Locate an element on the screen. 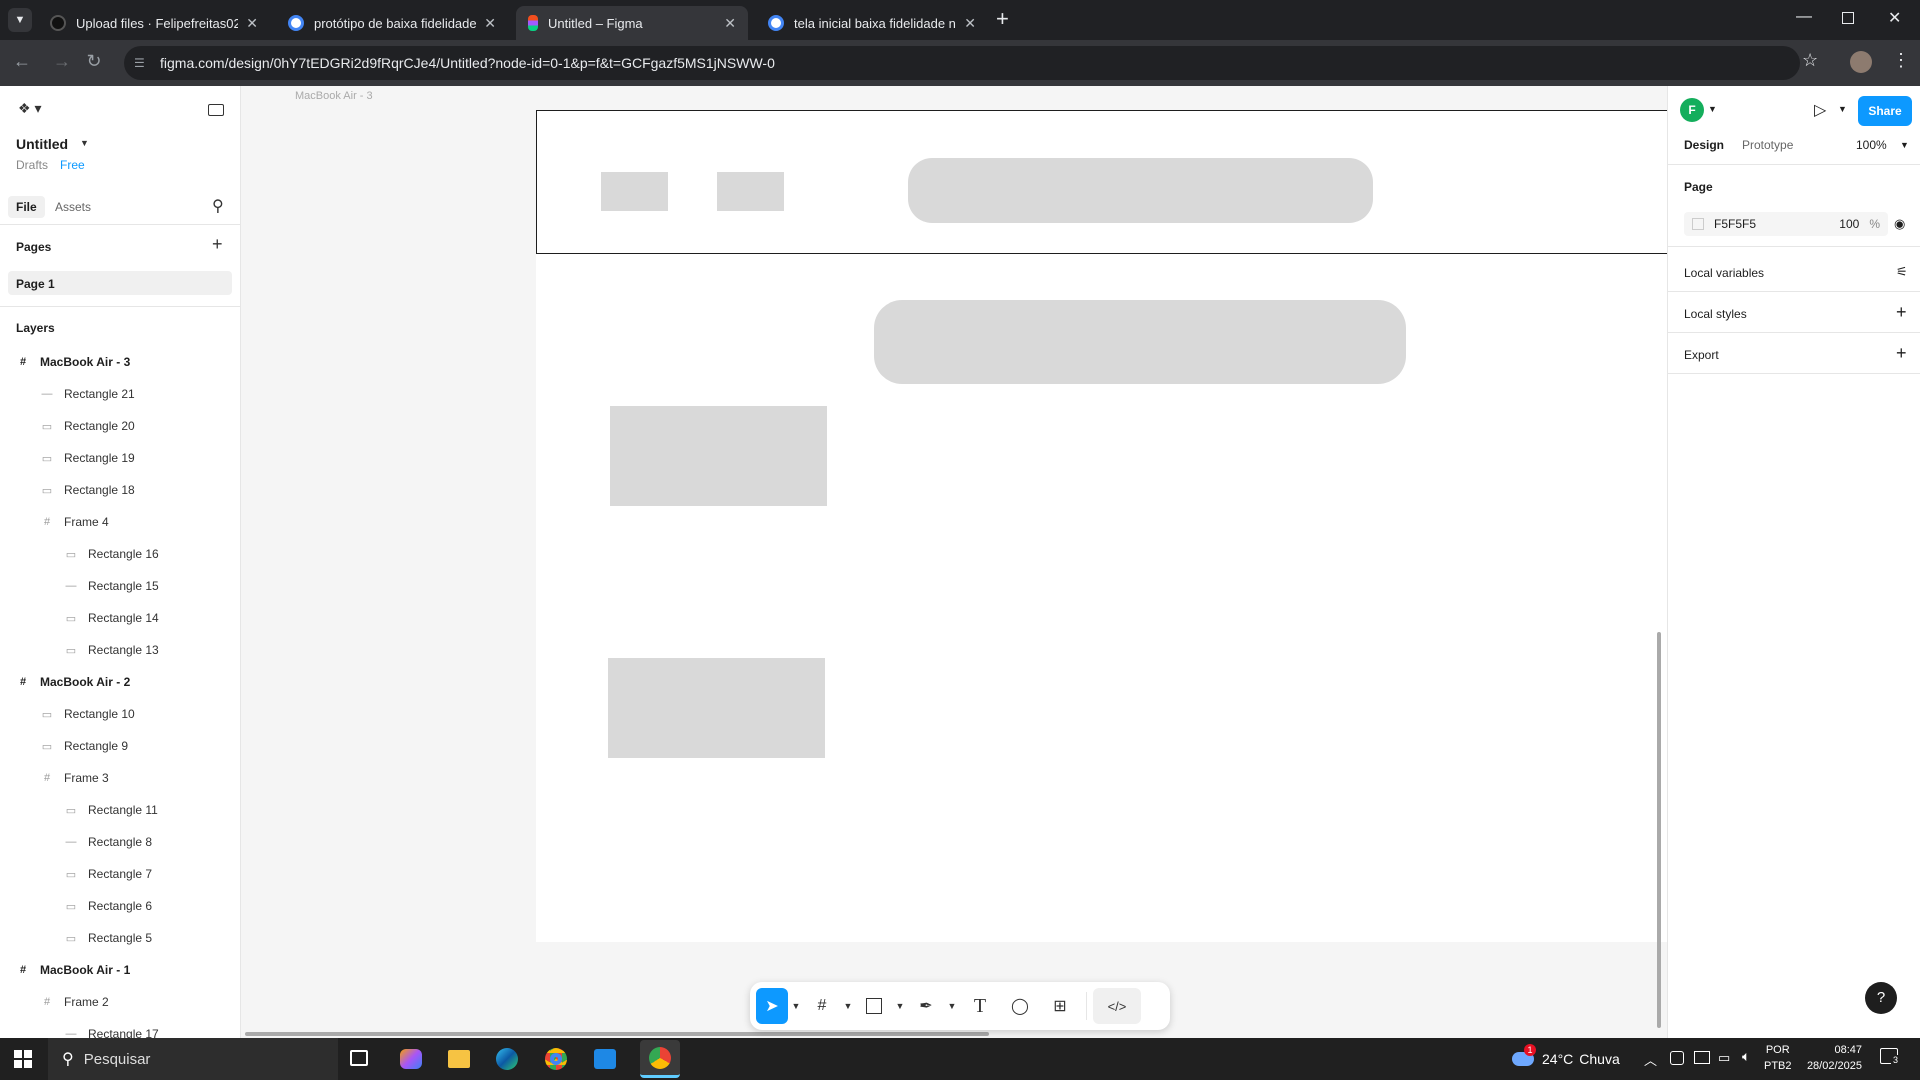 The height and width of the screenshot is (1080, 1920). edge-icon is located at coordinates (507, 1059).